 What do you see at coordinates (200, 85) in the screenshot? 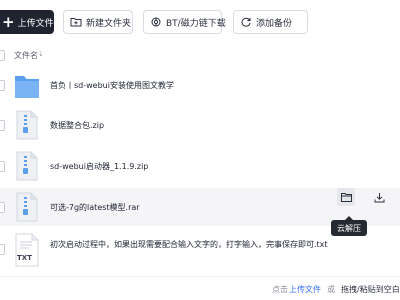
I see `list-item: 首负丨sd-webui安装使用图文教学` at bounding box center [200, 85].